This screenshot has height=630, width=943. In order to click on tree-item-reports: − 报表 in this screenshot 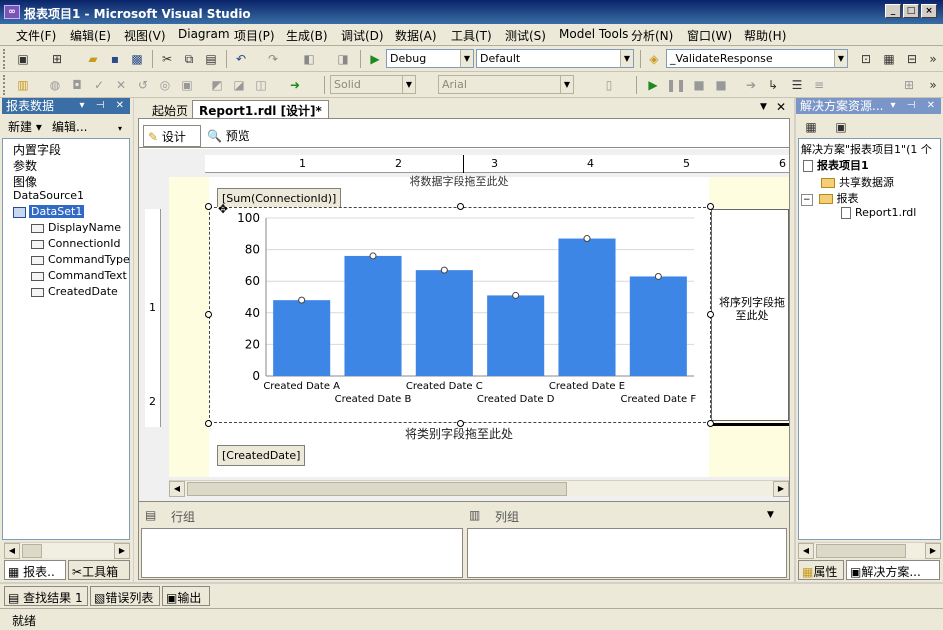, I will do `click(830, 198)`.